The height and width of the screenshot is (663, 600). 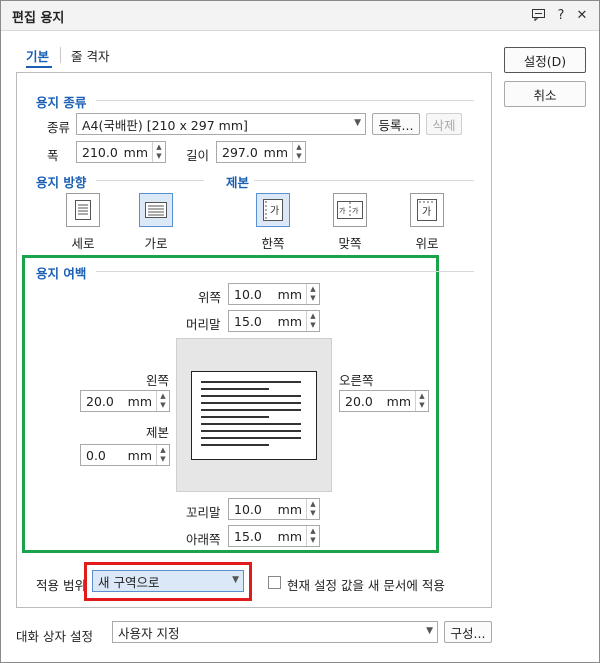 What do you see at coordinates (38, 18) in the screenshot?
I see `dialog-title: 편집 용지` at bounding box center [38, 18].